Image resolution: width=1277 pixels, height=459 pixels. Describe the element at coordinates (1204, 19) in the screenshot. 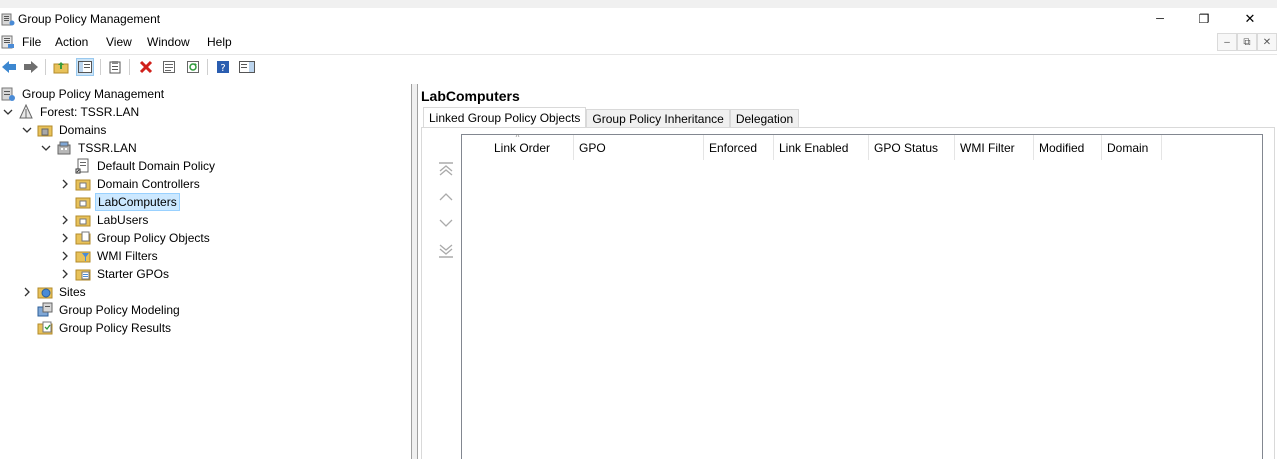

I see `maximize-button: ❐` at that location.